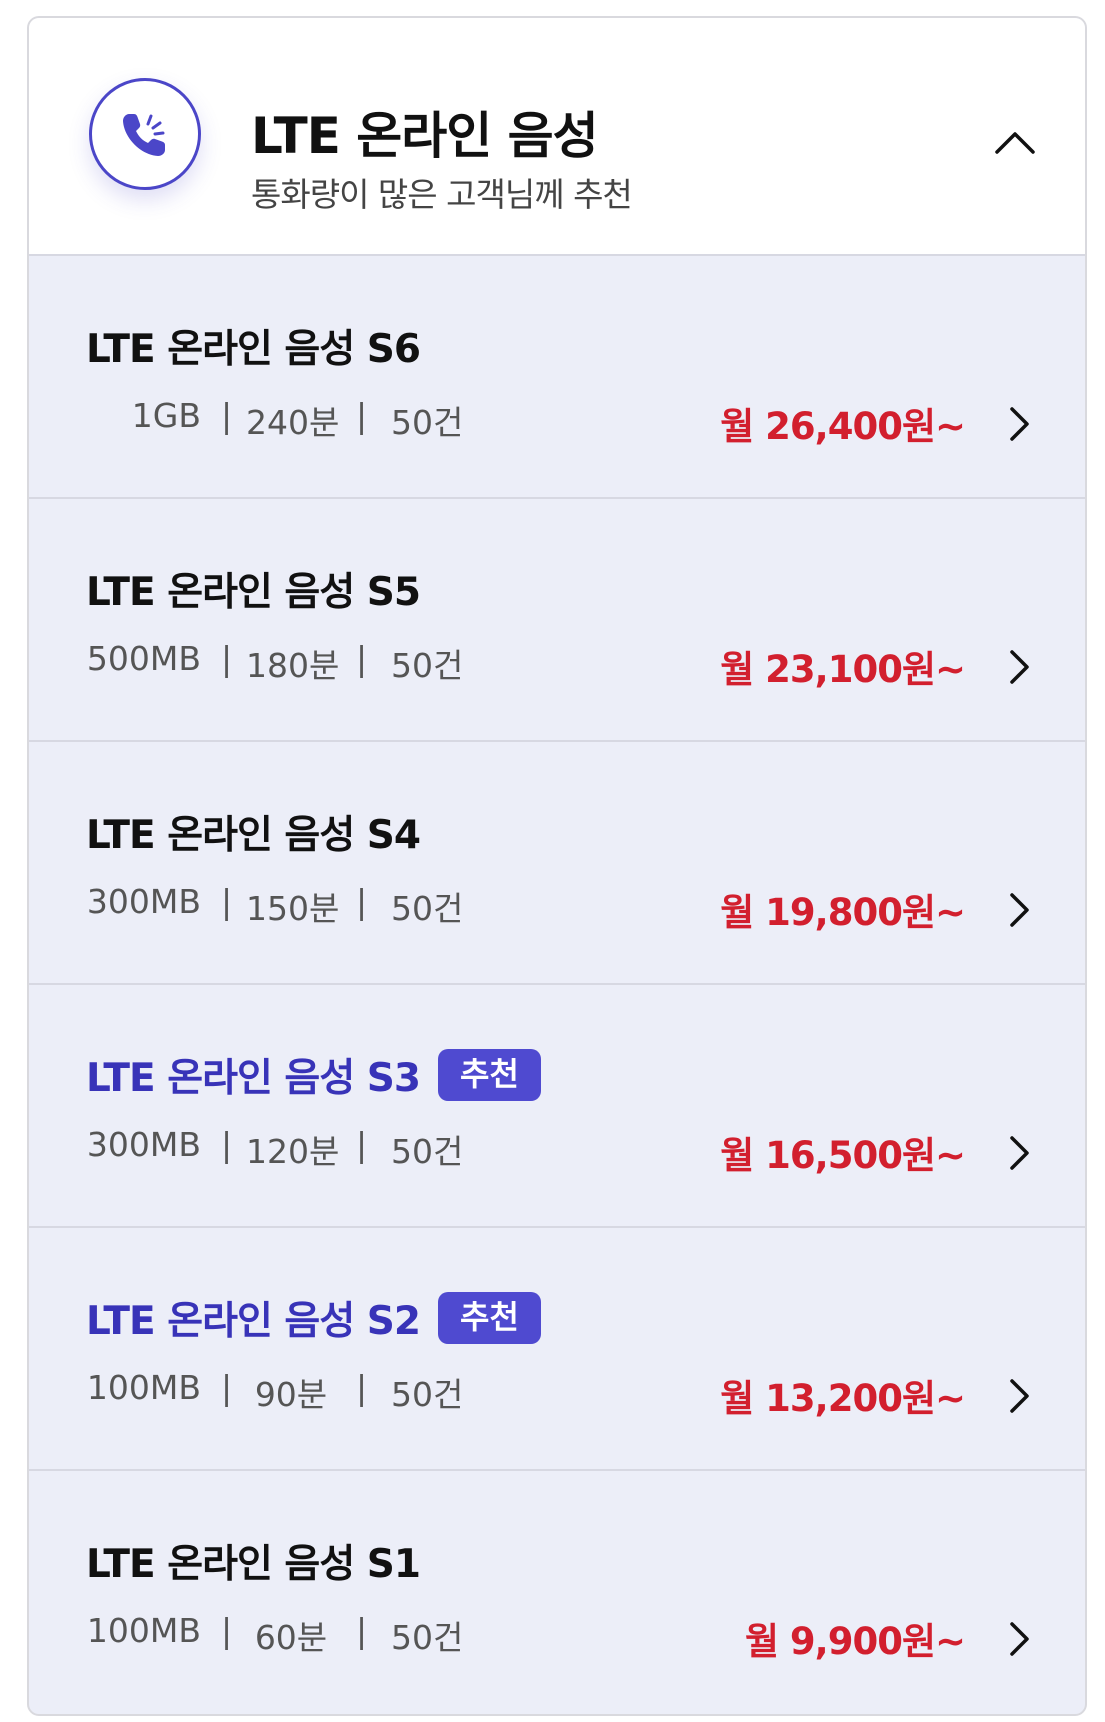  I want to click on plan-name: LTE 온라인 음성 S4, so click(253, 832).